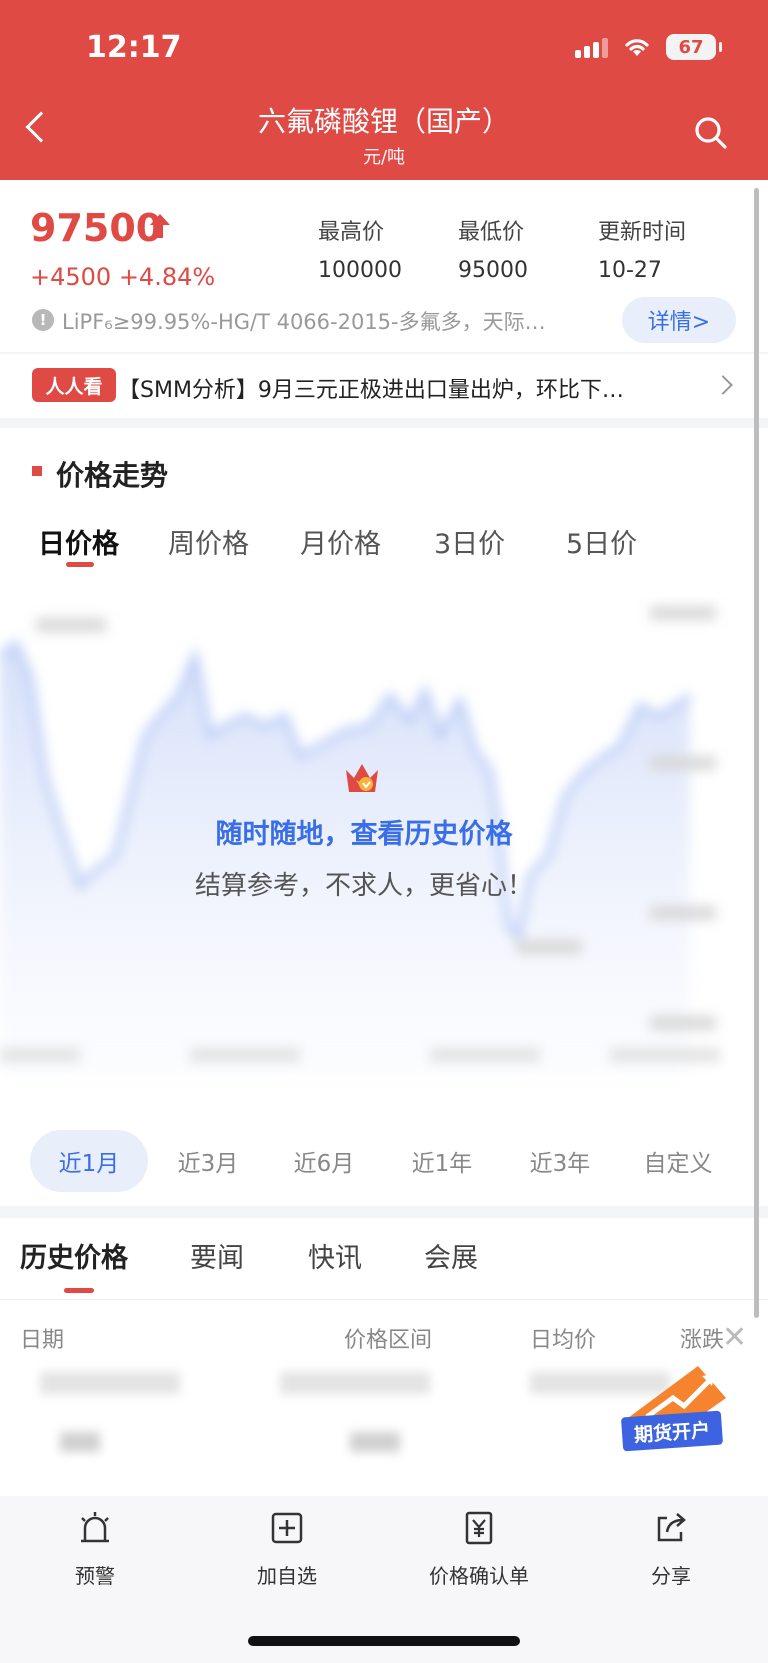 This screenshot has width=768, height=1663. Describe the element at coordinates (630, 270) in the screenshot. I see `update-time-value: 10-27` at that location.